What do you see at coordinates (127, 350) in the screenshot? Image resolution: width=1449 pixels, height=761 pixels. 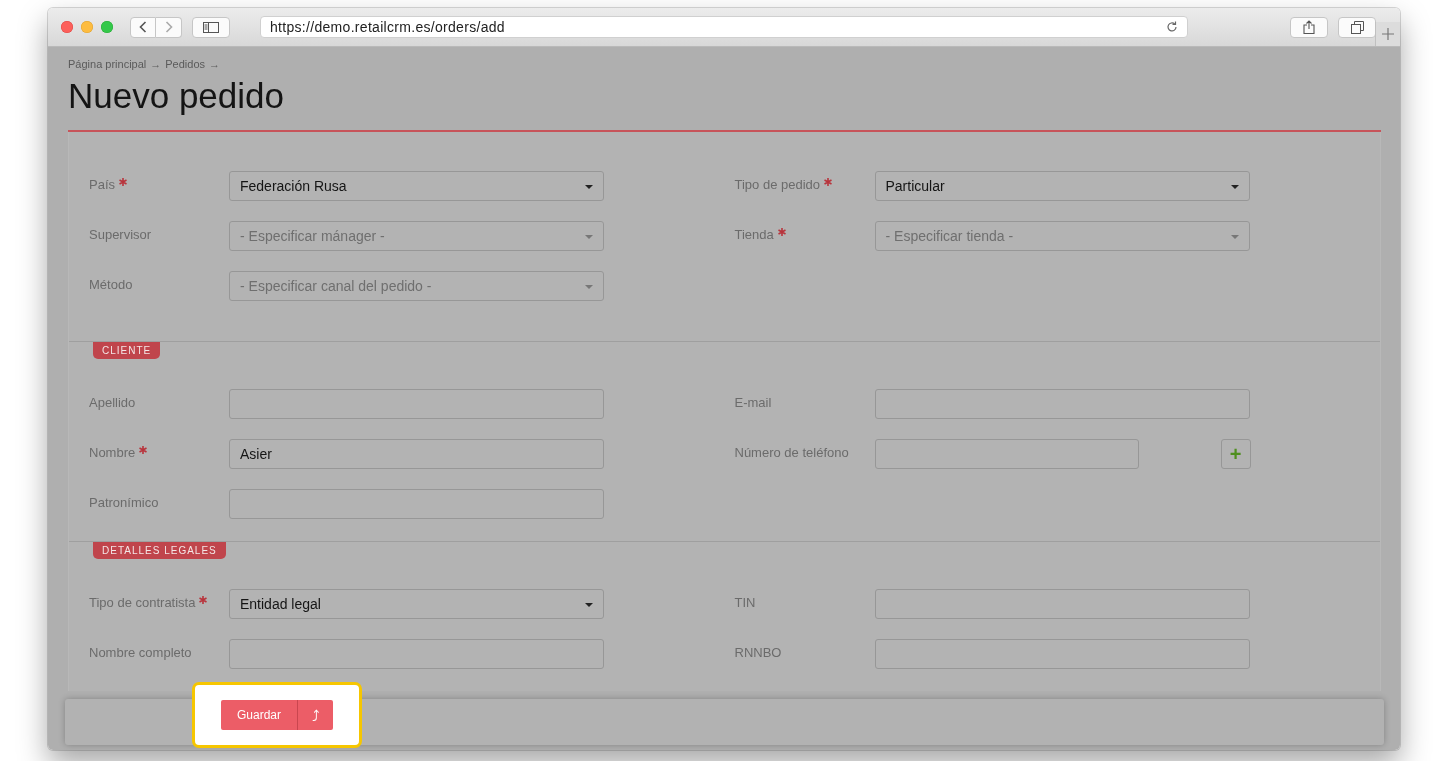 I see `section-badge: CLIENTE` at bounding box center [127, 350].